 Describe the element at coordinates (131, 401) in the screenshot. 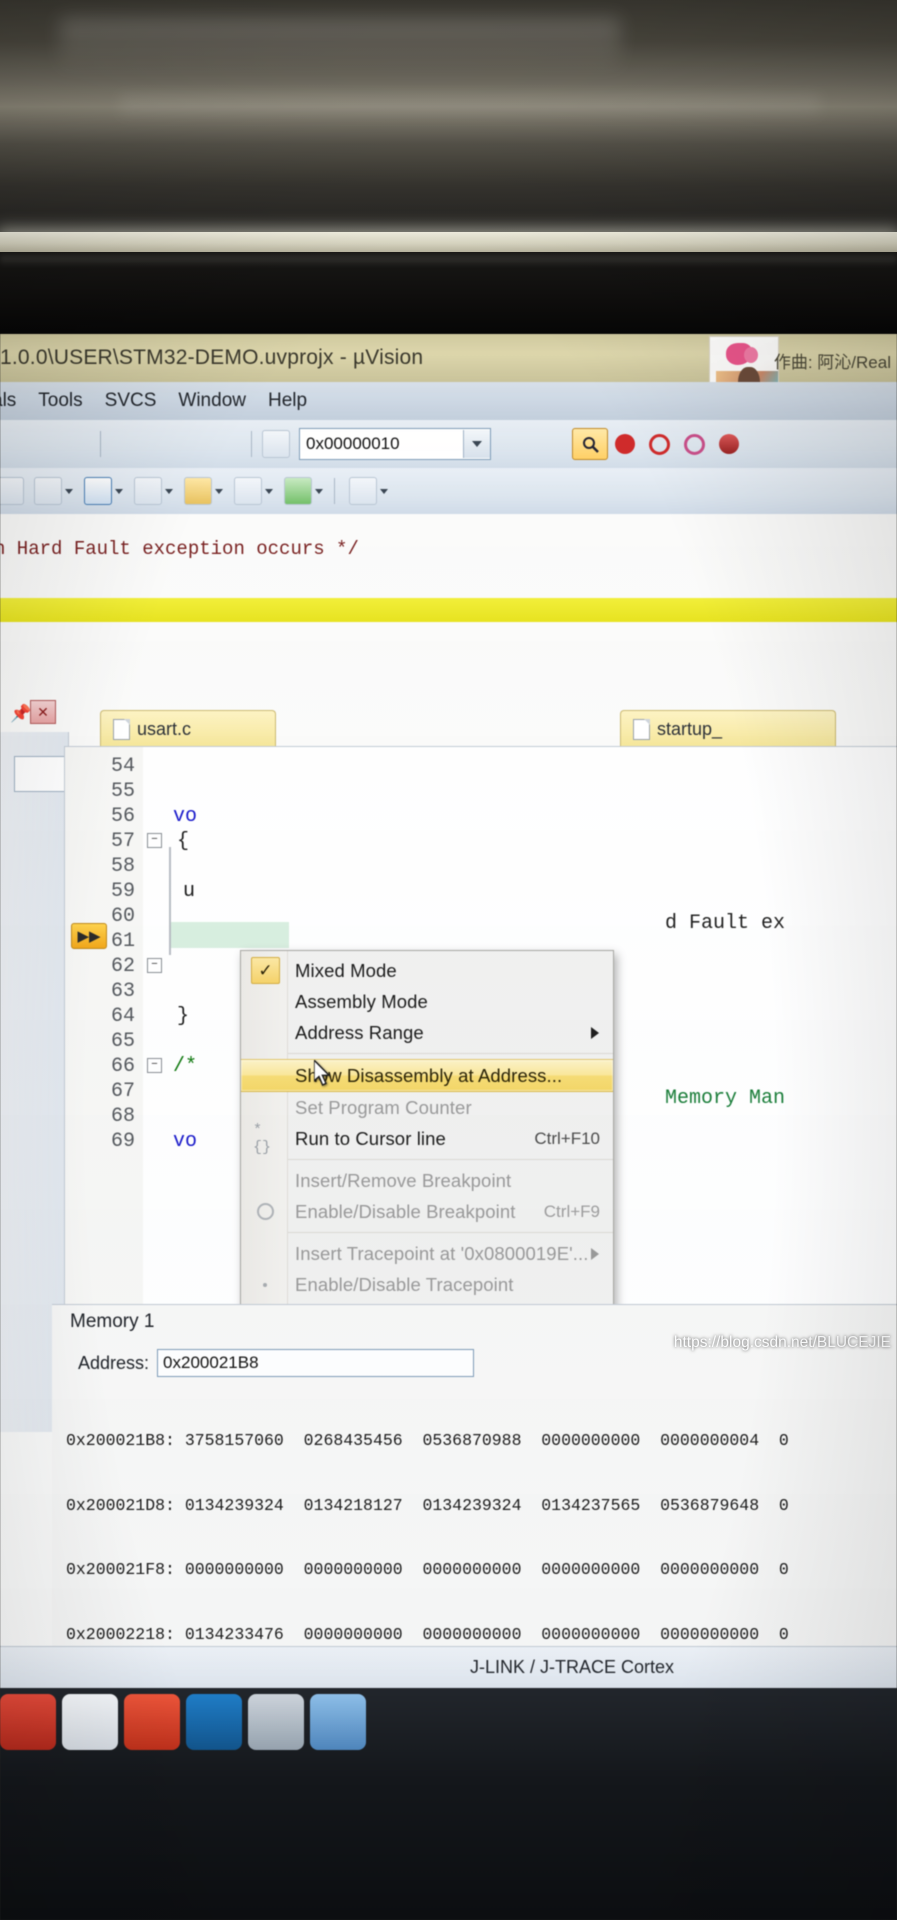

I see `menu-item-svcs: SVCS` at that location.